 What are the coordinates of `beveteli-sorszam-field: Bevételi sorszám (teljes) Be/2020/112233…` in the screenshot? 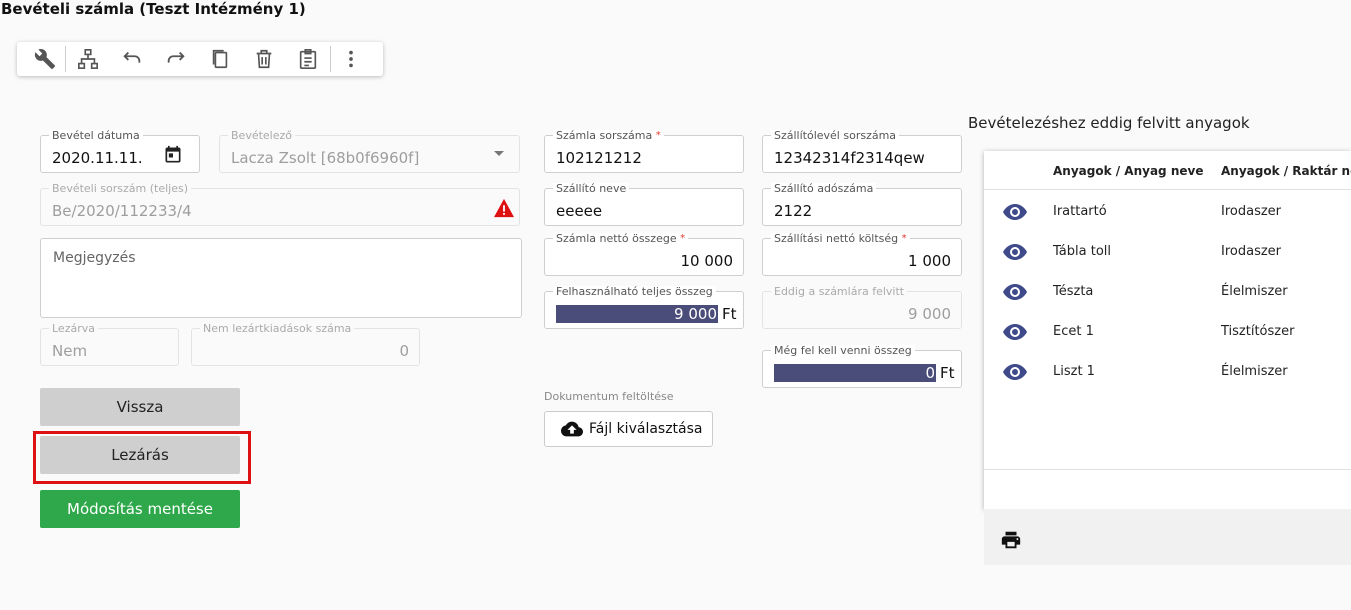 It's located at (280, 204).